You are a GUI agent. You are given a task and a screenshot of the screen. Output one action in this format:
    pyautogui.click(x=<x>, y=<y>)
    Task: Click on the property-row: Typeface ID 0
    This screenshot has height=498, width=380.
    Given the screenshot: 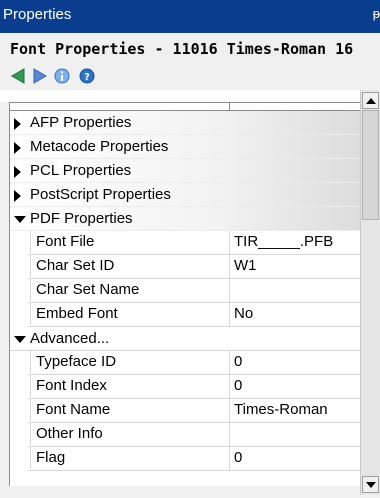 What is the action you would take?
    pyautogui.click(x=185, y=363)
    